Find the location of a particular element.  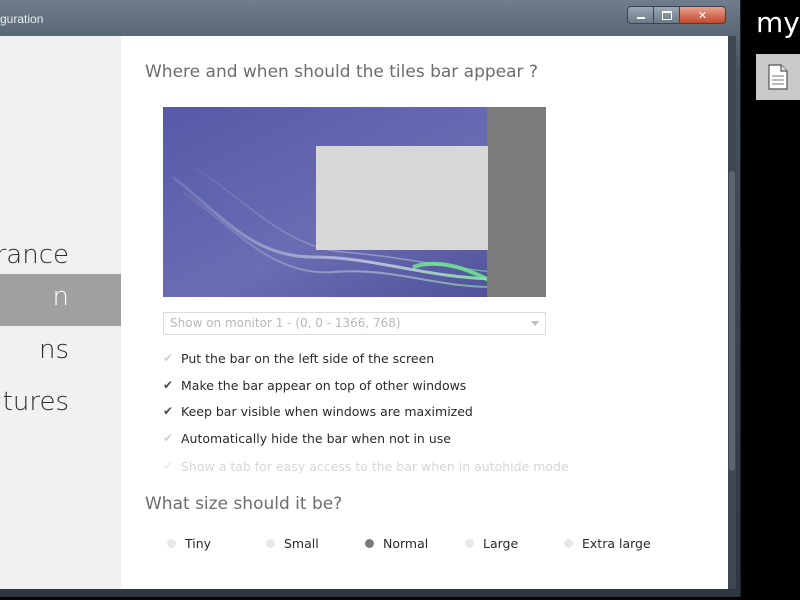

close-icon: ✕ is located at coordinates (702, 15).